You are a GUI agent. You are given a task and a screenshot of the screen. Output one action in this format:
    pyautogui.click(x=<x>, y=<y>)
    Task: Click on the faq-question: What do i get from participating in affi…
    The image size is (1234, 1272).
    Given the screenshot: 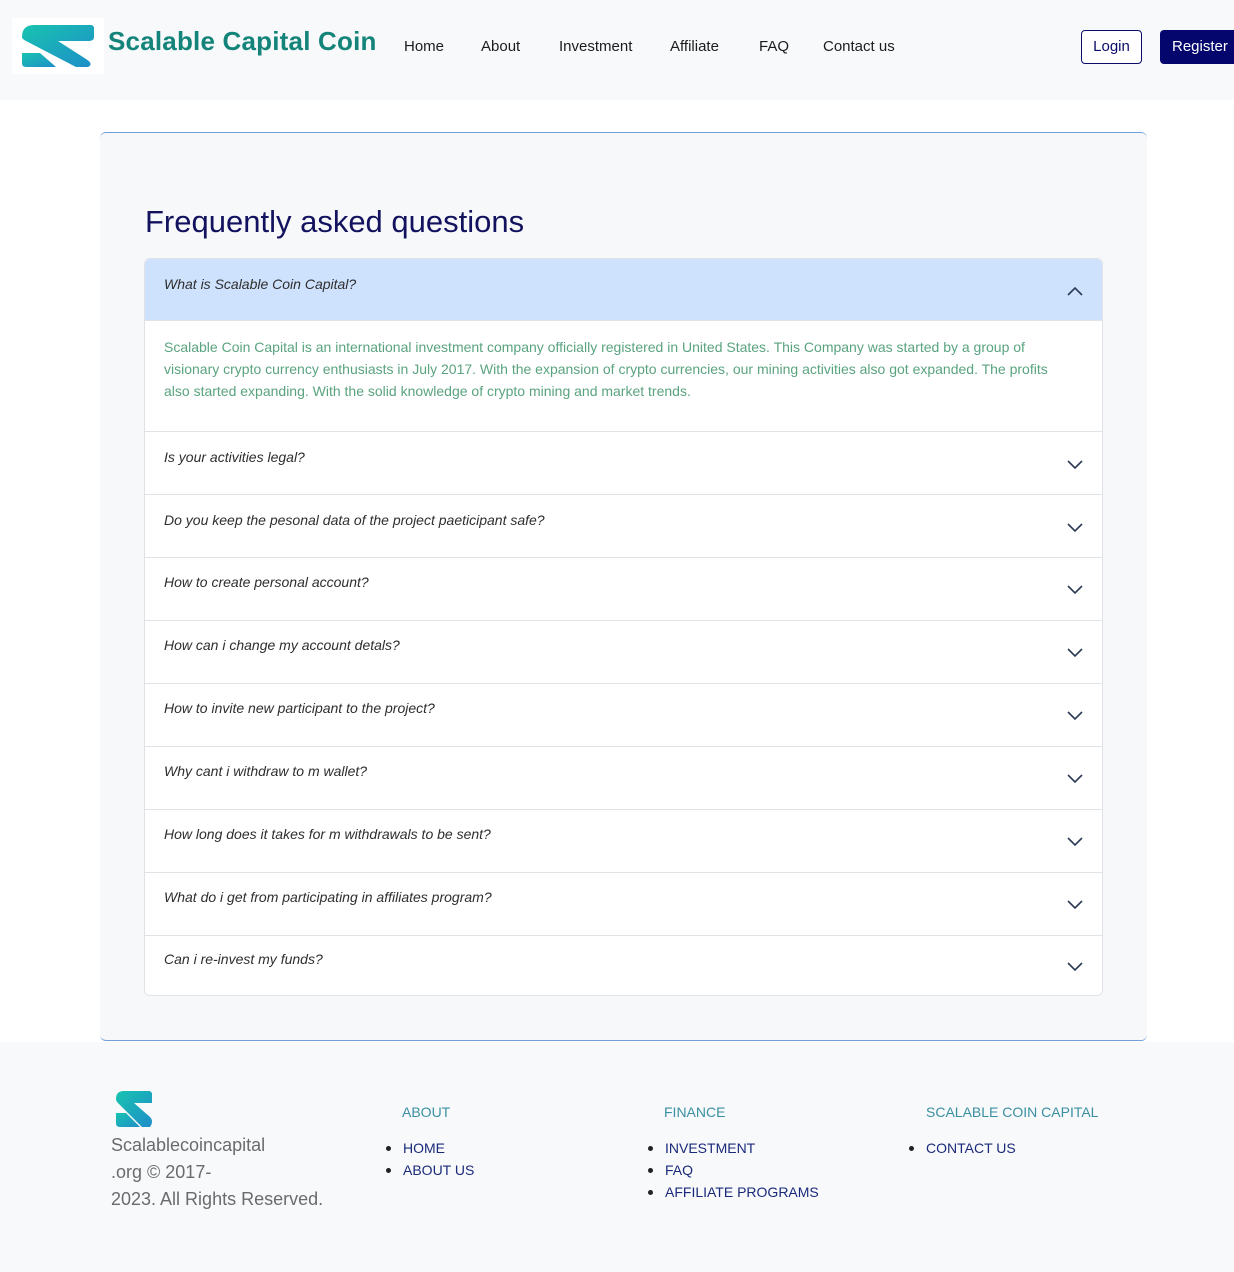 What is the action you would take?
    pyautogui.click(x=328, y=897)
    